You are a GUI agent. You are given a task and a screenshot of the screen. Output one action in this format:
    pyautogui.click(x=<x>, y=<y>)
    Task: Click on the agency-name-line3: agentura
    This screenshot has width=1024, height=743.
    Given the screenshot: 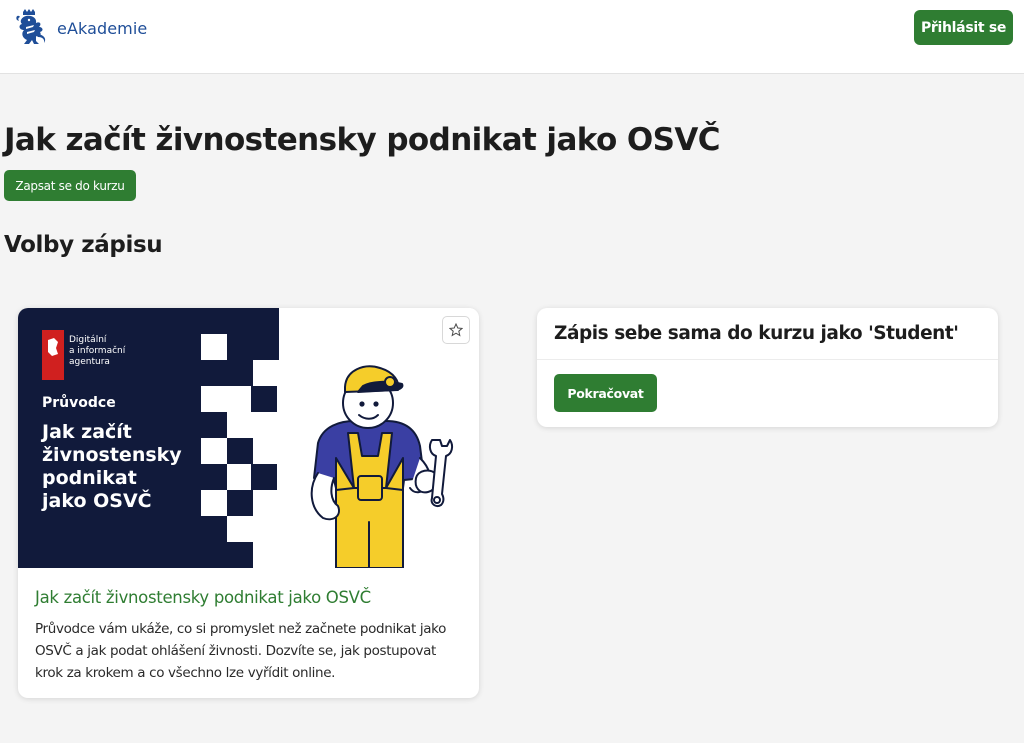 What is the action you would take?
    pyautogui.click(x=89, y=362)
    